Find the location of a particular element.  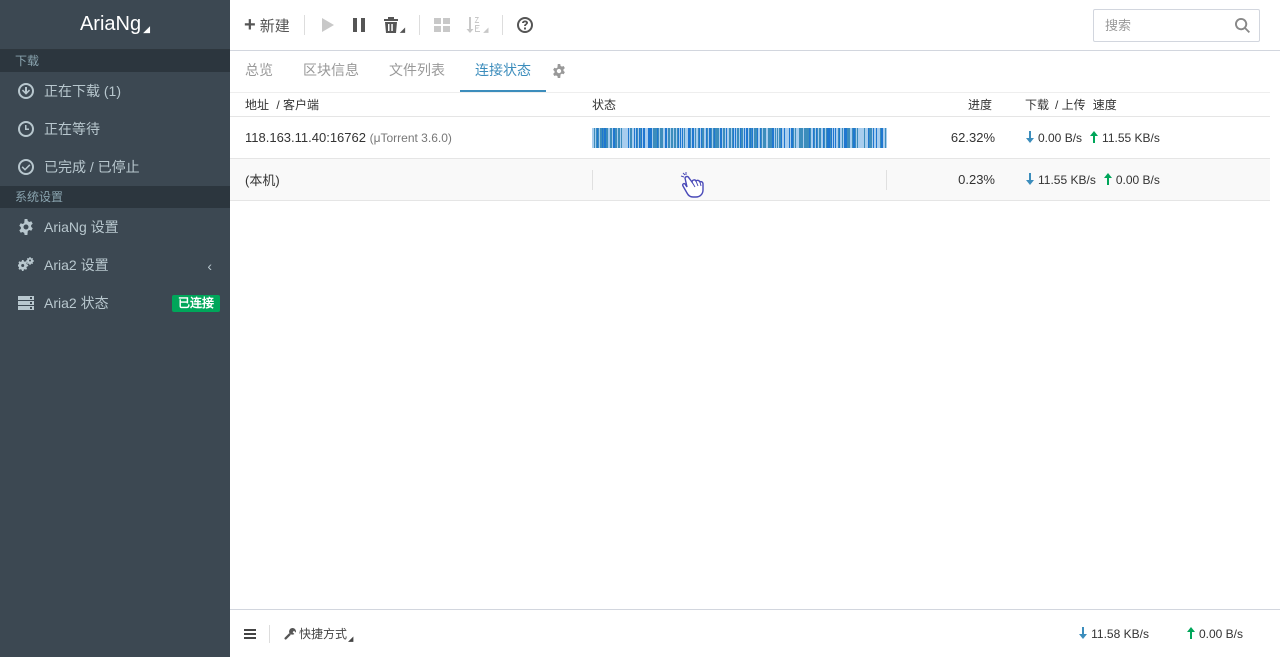

global-download-speed: 11.58 KB/s is located at coordinates (1117, 634).